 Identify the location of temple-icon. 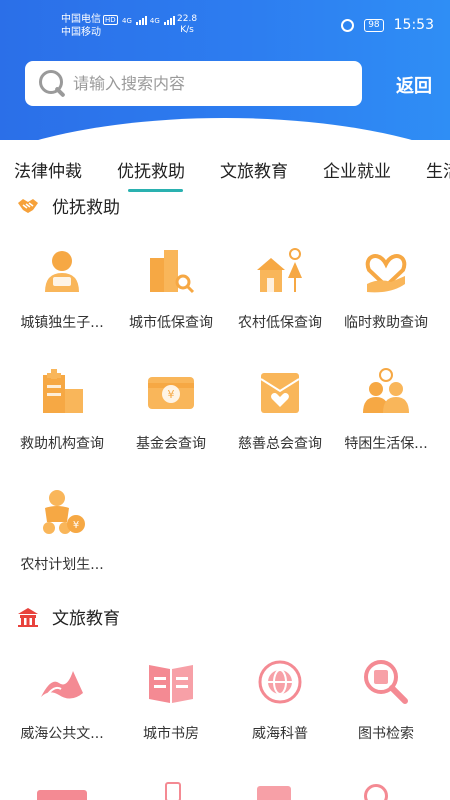
(28, 617).